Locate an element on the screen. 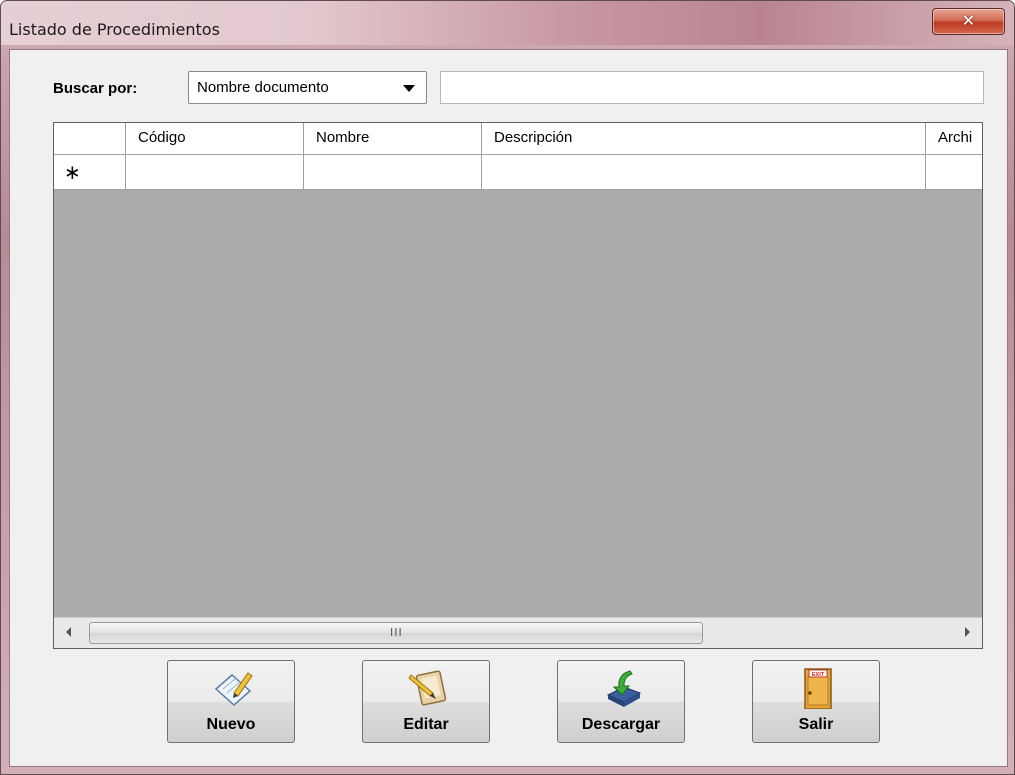 The height and width of the screenshot is (775, 1015). editar-label: Editar is located at coordinates (426, 724).